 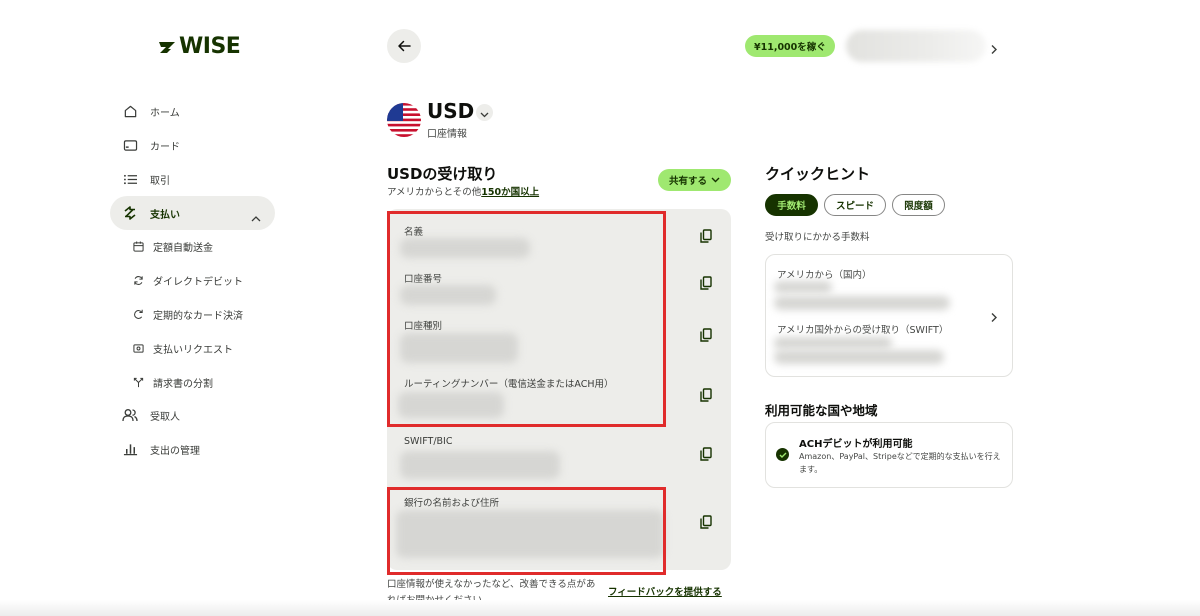 I want to click on feedback-link: フィードバックを提供する, so click(x=665, y=591).